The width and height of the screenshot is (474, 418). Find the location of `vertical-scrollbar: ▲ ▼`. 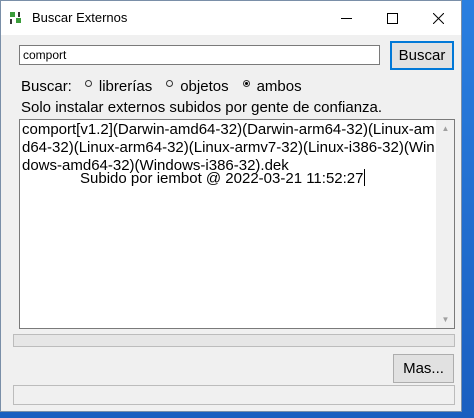

vertical-scrollbar: ▲ ▼ is located at coordinates (445, 224).